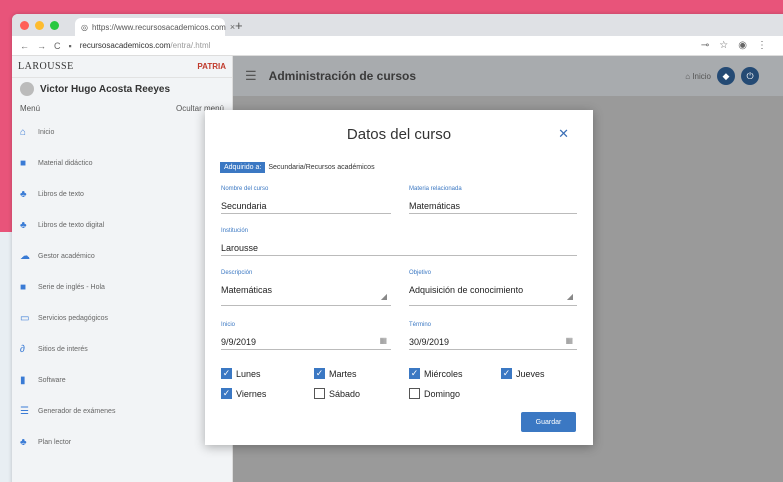 This screenshot has height=482, width=783. Describe the element at coordinates (508, 76) in the screenshot. I see `top-bar: ☰ Administración de cursos ⌂ Inicio ◆ ⏻` at that location.